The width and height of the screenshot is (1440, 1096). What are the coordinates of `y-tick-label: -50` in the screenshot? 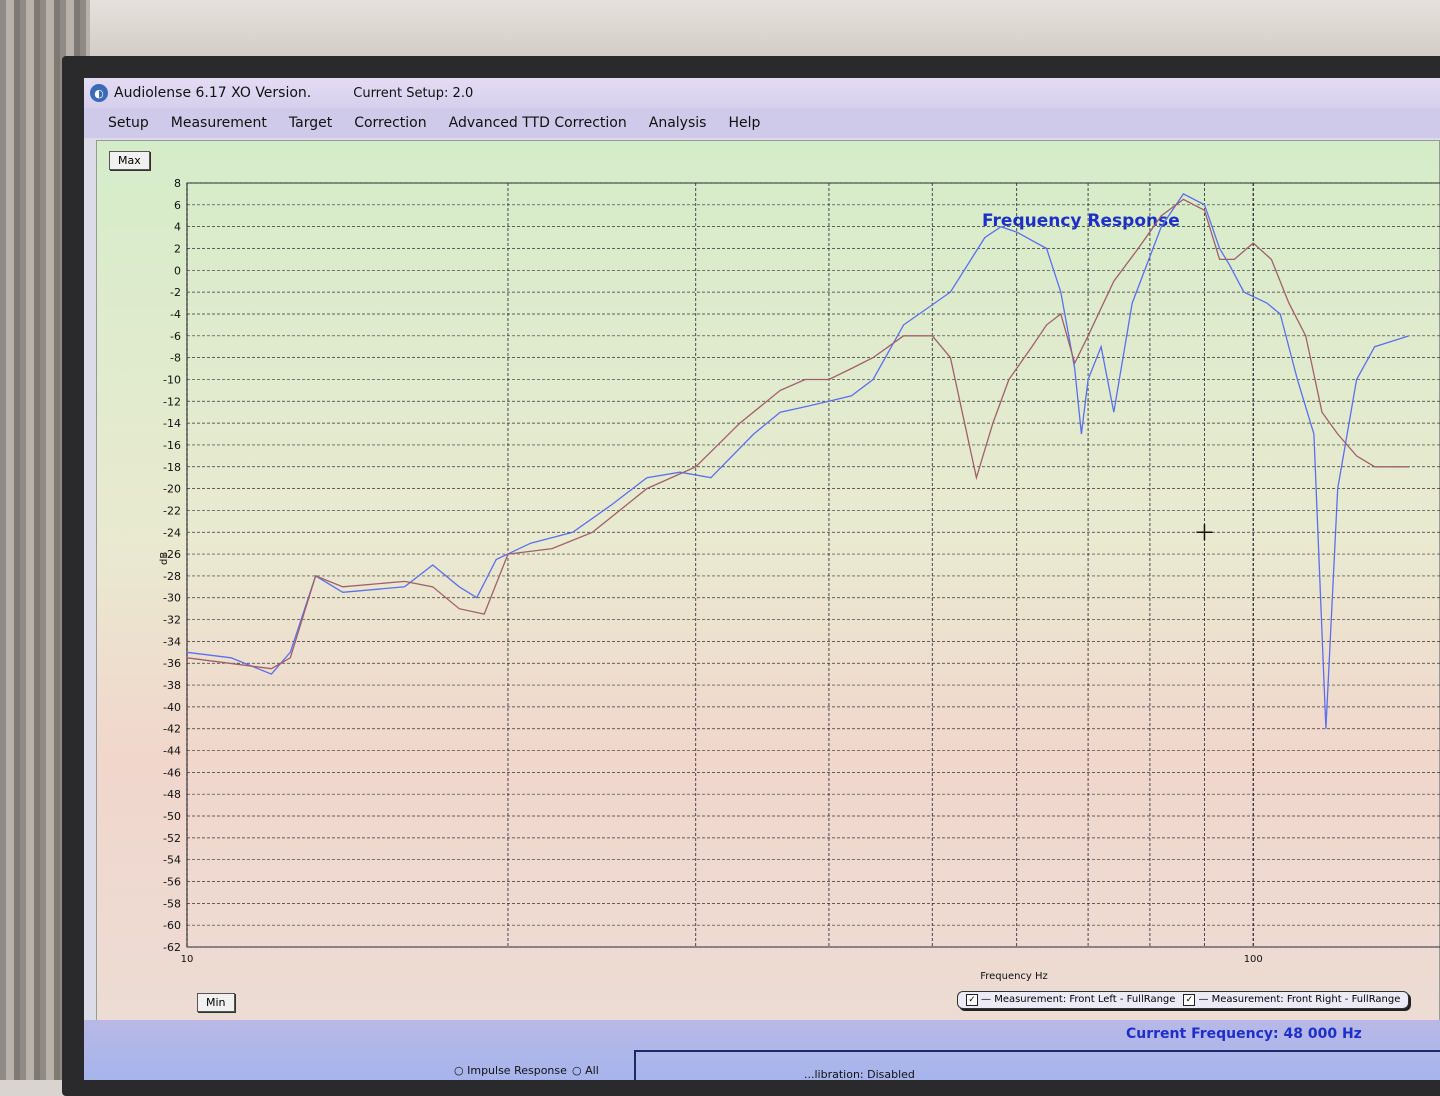 It's located at (172, 816).